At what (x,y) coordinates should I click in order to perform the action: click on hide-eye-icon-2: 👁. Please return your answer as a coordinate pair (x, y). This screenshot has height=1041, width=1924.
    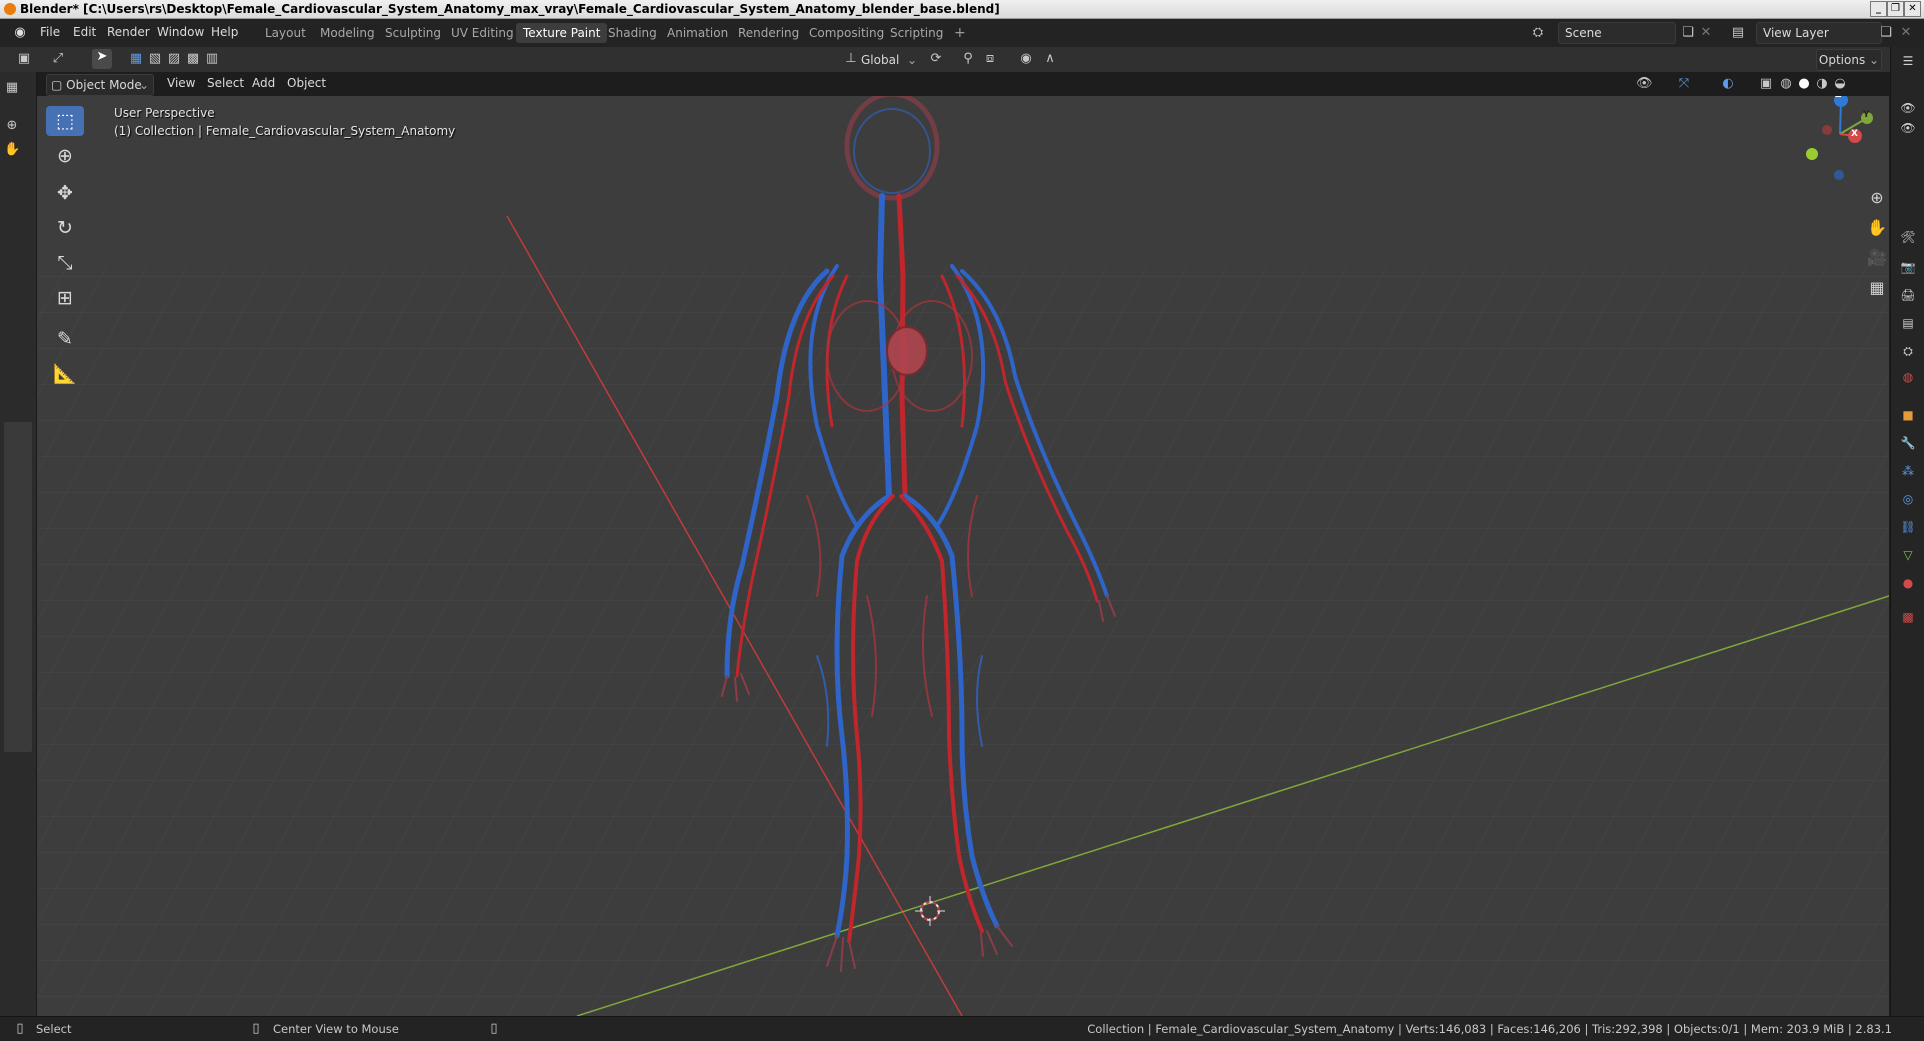
    Looking at the image, I should click on (1908, 128).